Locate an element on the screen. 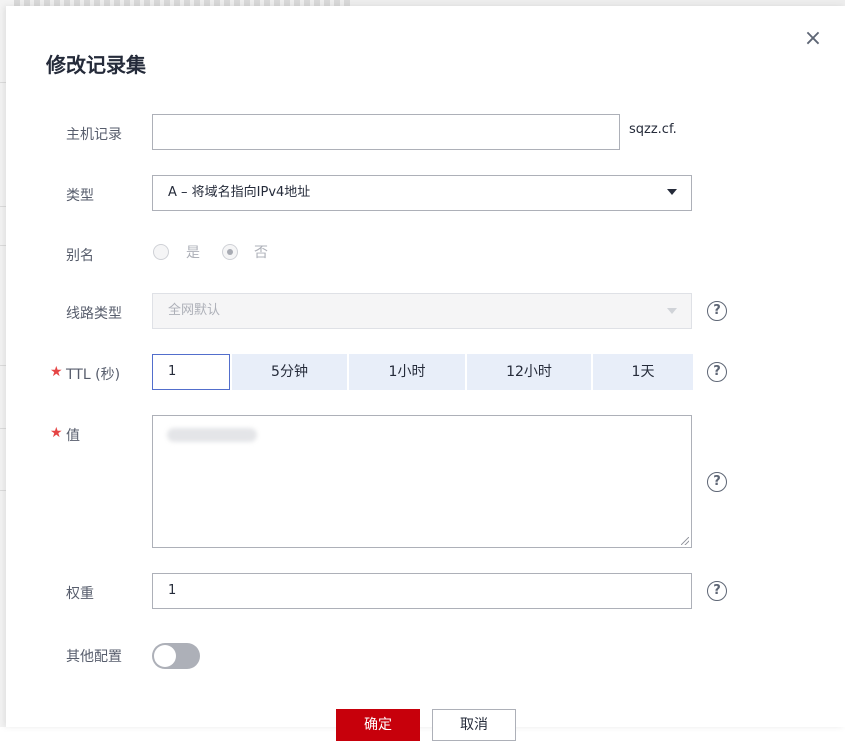 The height and width of the screenshot is (741, 845). line-type-select: 全网默认 is located at coordinates (422, 311).